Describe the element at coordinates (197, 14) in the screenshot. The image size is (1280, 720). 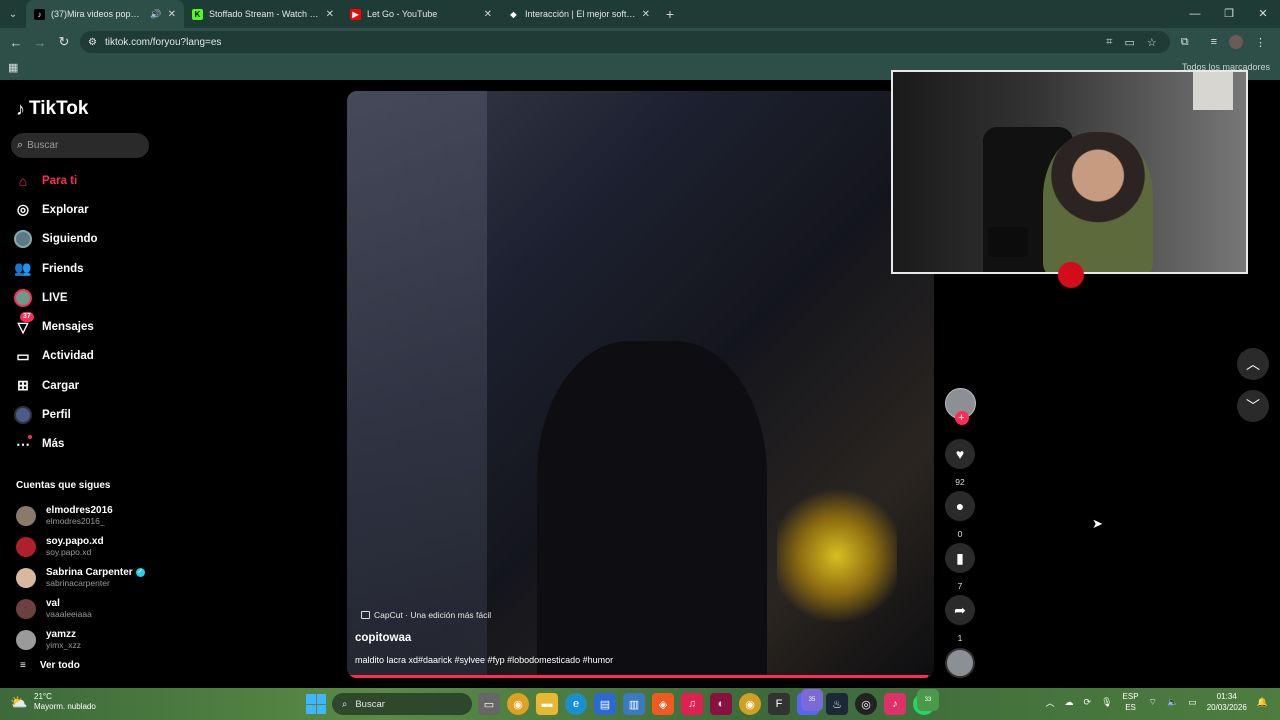
I see `kick-favicon-icon: K` at that location.